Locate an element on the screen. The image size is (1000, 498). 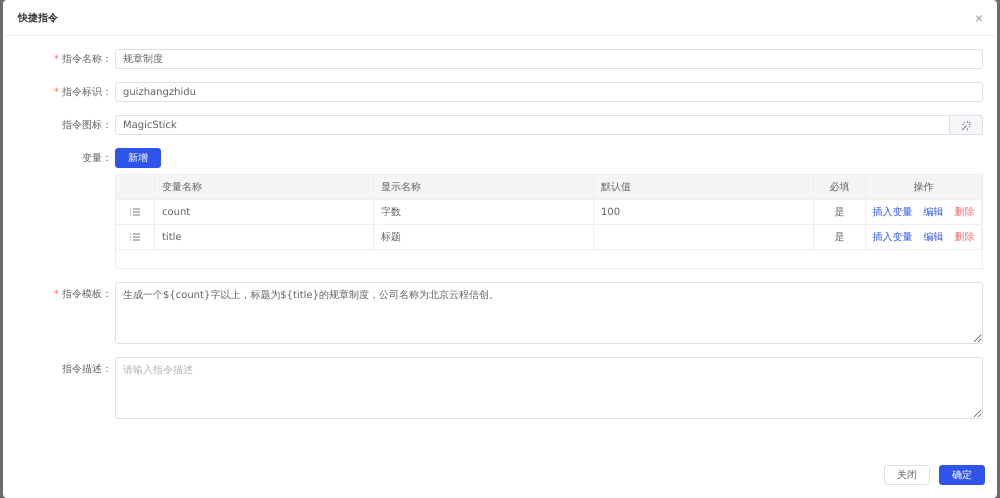
icon-picker-button is located at coordinates (966, 125).